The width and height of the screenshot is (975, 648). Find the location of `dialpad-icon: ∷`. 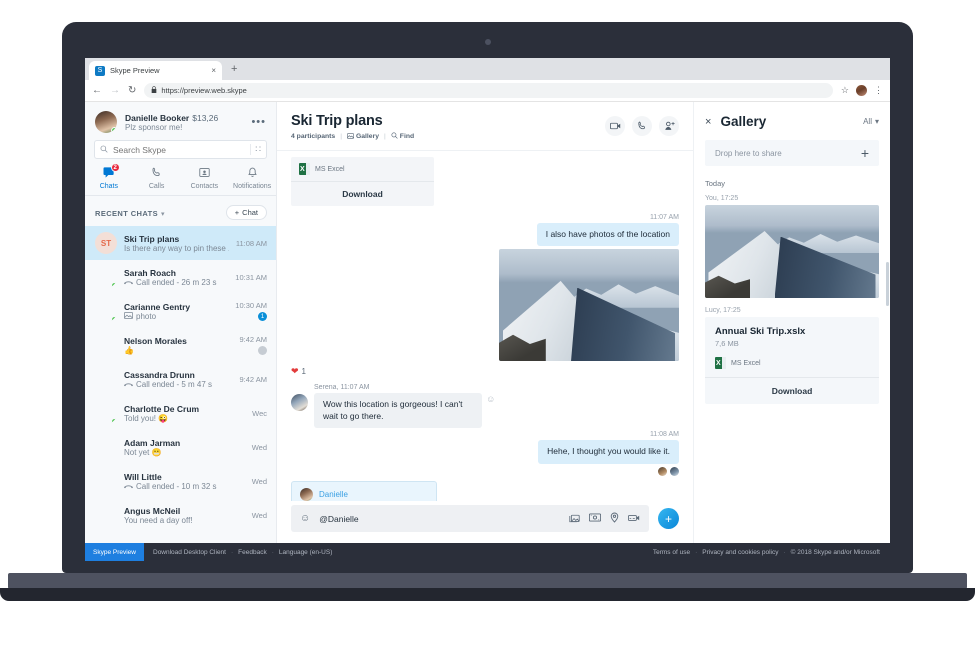

dialpad-icon: ∷ is located at coordinates (255, 149).